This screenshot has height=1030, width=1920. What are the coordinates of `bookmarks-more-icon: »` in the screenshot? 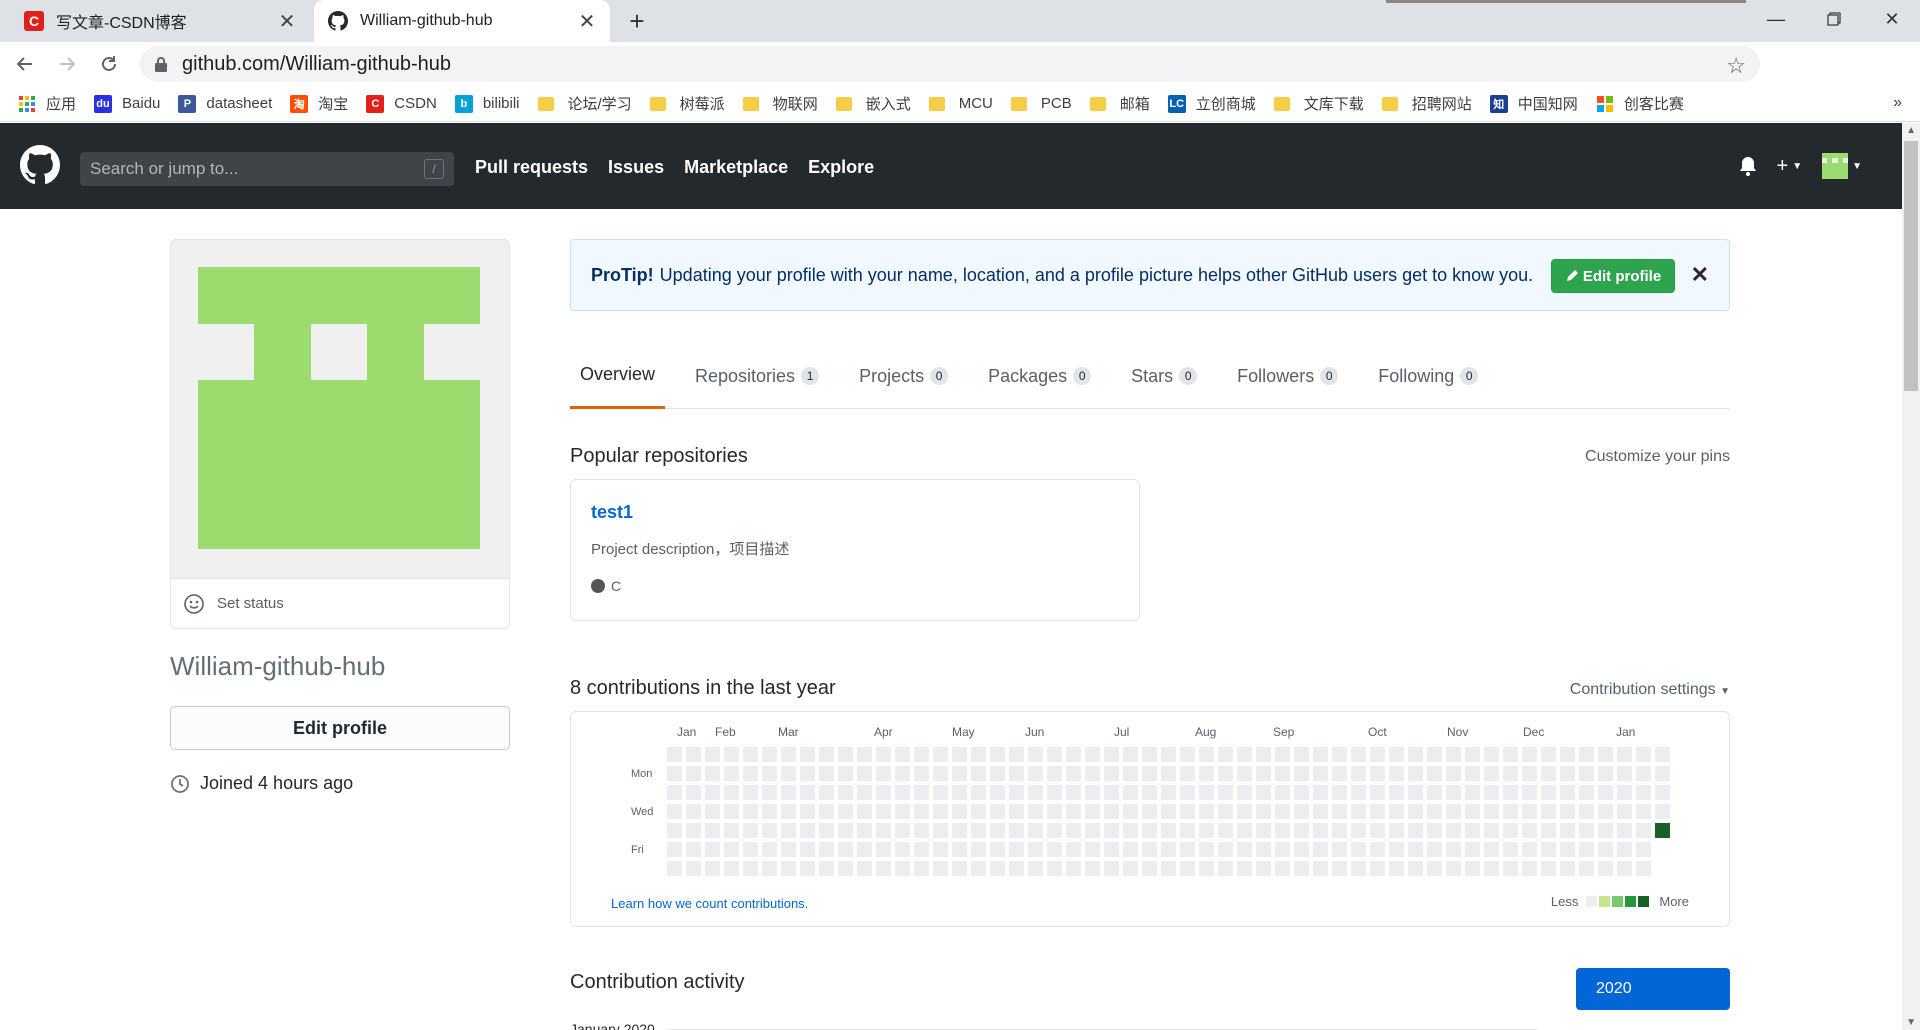 It's located at (1897, 103).